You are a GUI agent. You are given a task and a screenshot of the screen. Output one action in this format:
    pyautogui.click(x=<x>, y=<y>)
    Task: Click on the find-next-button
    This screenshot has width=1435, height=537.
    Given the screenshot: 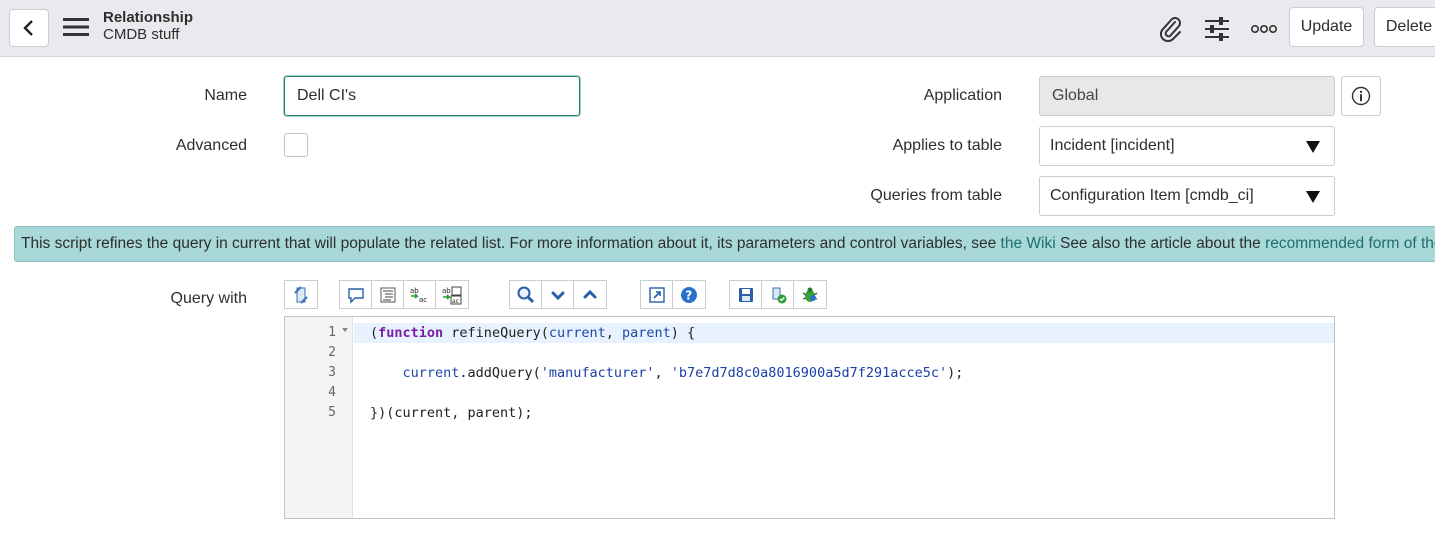 What is the action you would take?
    pyautogui.click(x=558, y=294)
    